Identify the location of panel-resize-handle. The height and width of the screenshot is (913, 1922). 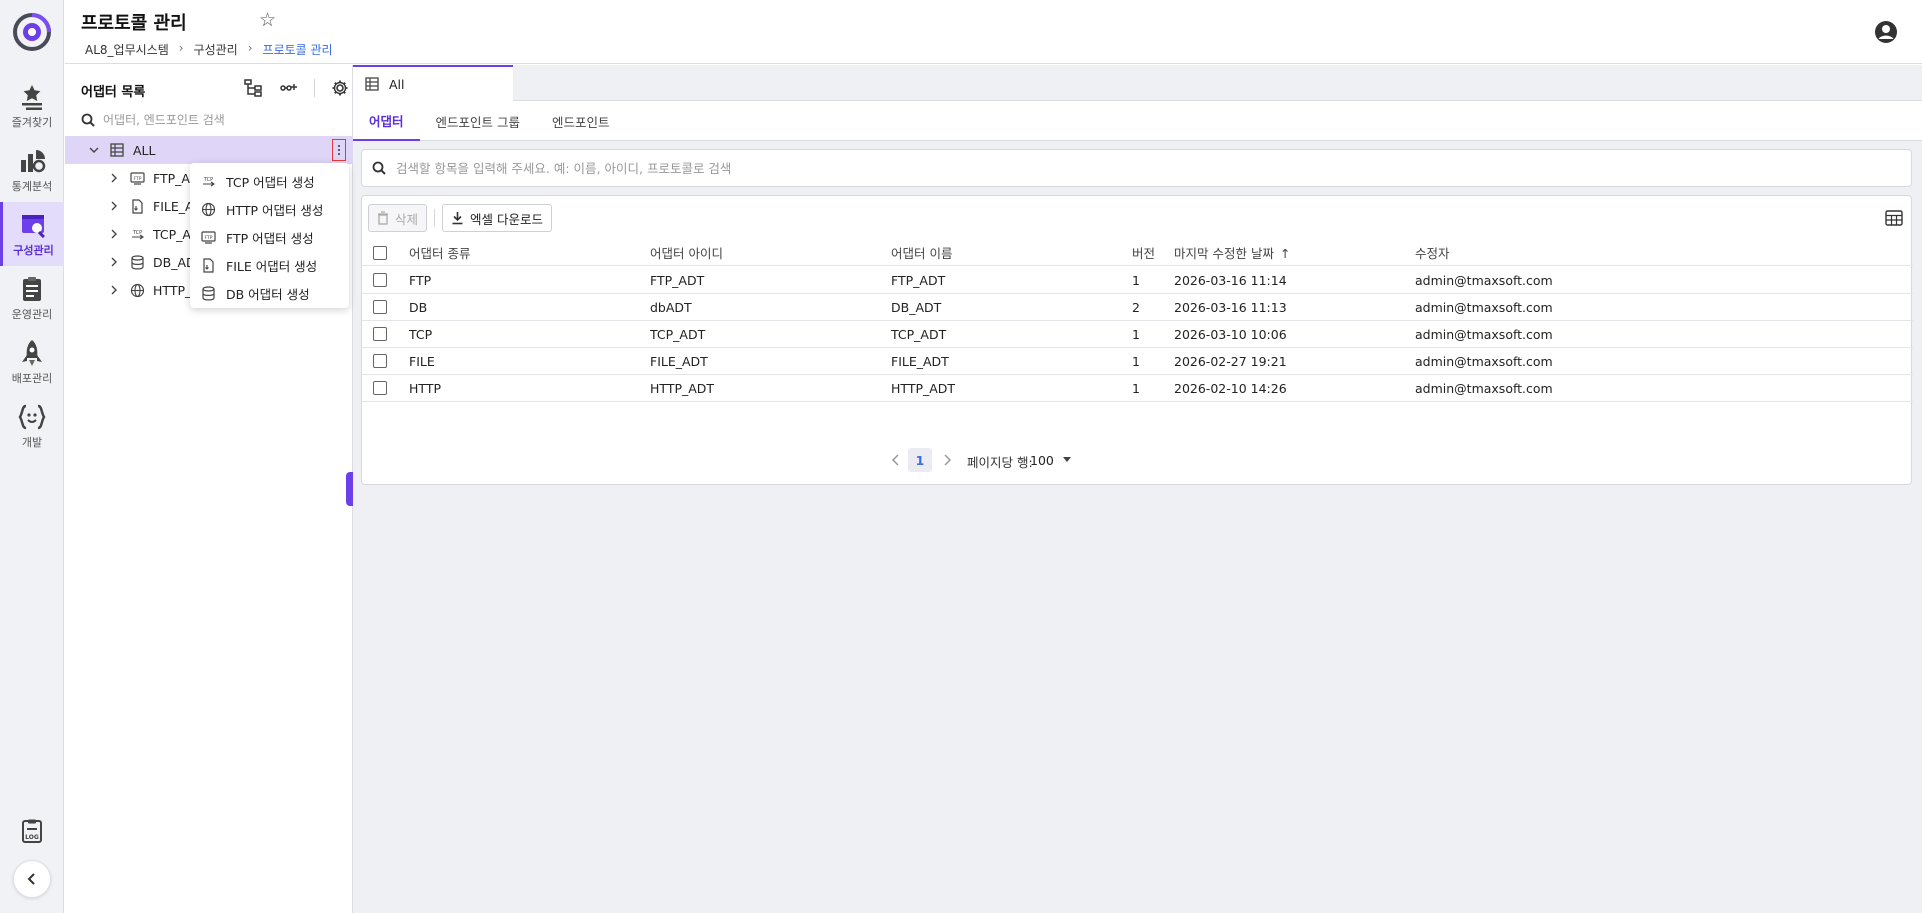
(349, 489).